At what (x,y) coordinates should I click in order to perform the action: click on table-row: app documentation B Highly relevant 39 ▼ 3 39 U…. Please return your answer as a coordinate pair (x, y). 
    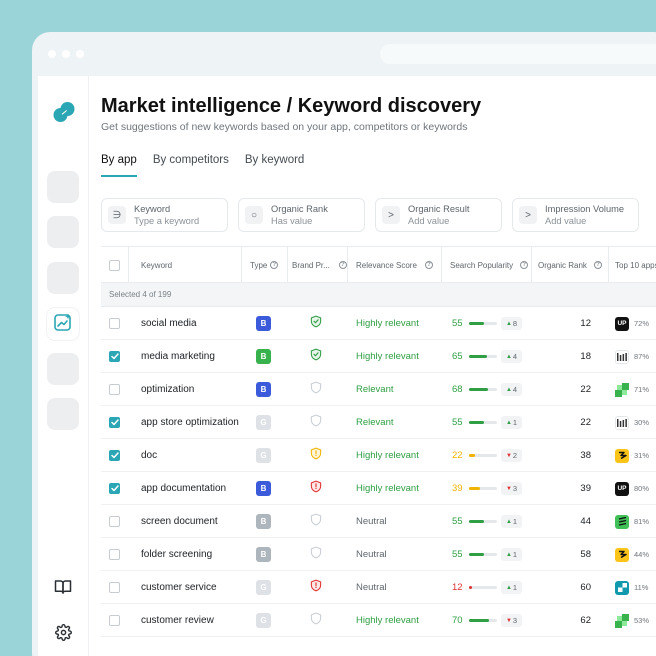
    Looking at the image, I should click on (378, 488).